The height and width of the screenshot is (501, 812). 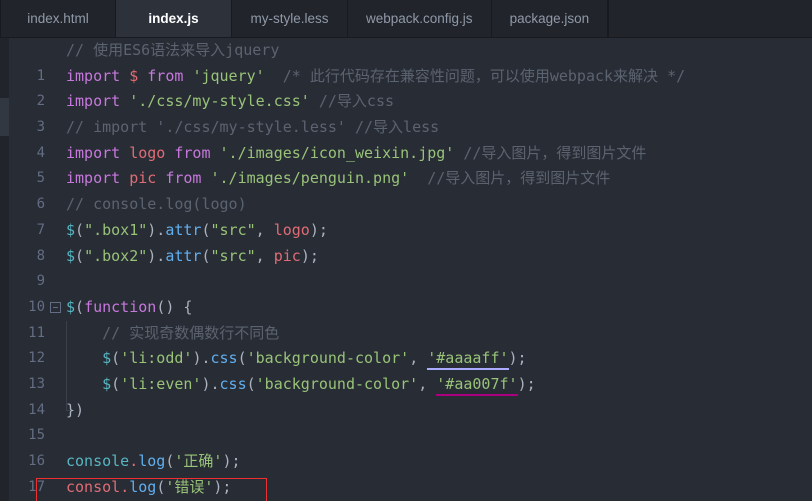 I want to click on code-line: 7 // console.log(logo), so click(x=410, y=215).